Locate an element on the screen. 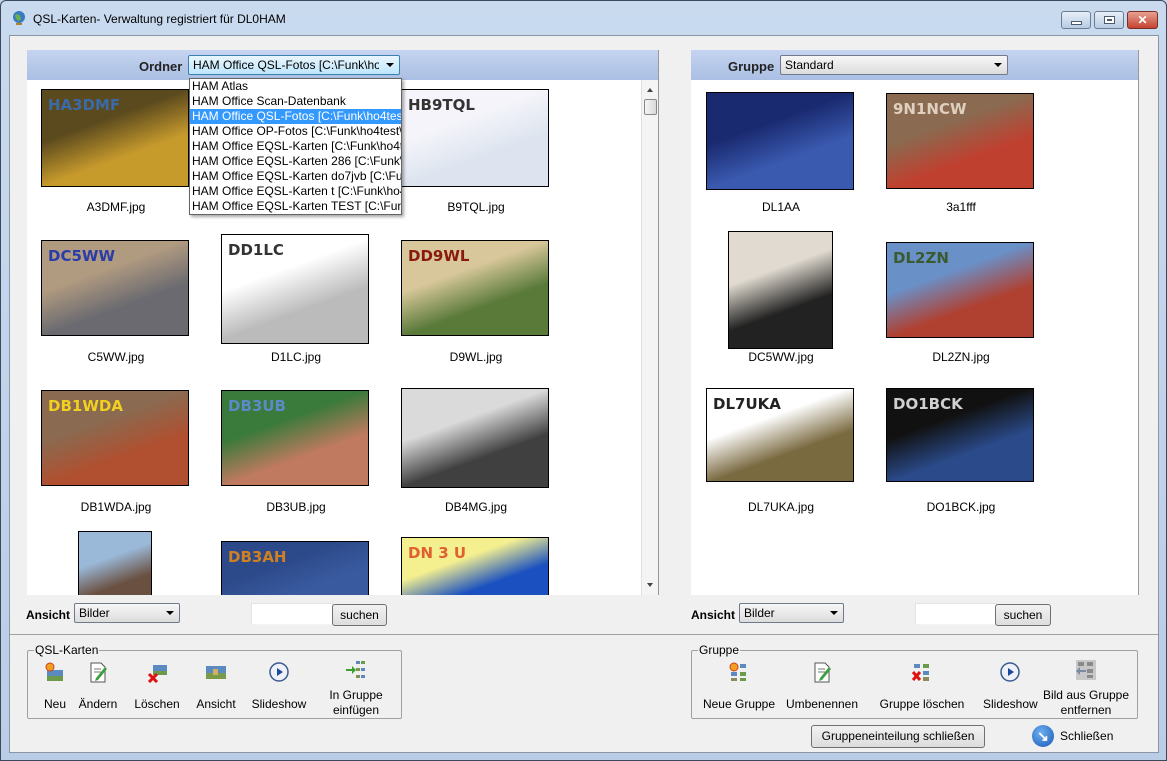  folder-option: HAM Office OP-Fotos [C:\Funk\ho4test\ is located at coordinates (295, 131).